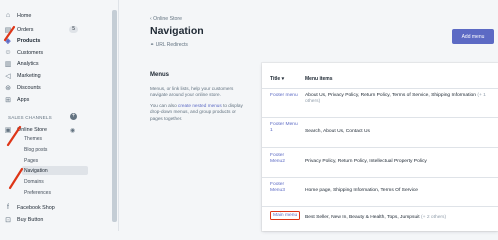 Image resolution: width=498 pixels, height=240 pixels. Describe the element at coordinates (285, 215) in the screenshot. I see `highlight-box: Main menu` at that location.